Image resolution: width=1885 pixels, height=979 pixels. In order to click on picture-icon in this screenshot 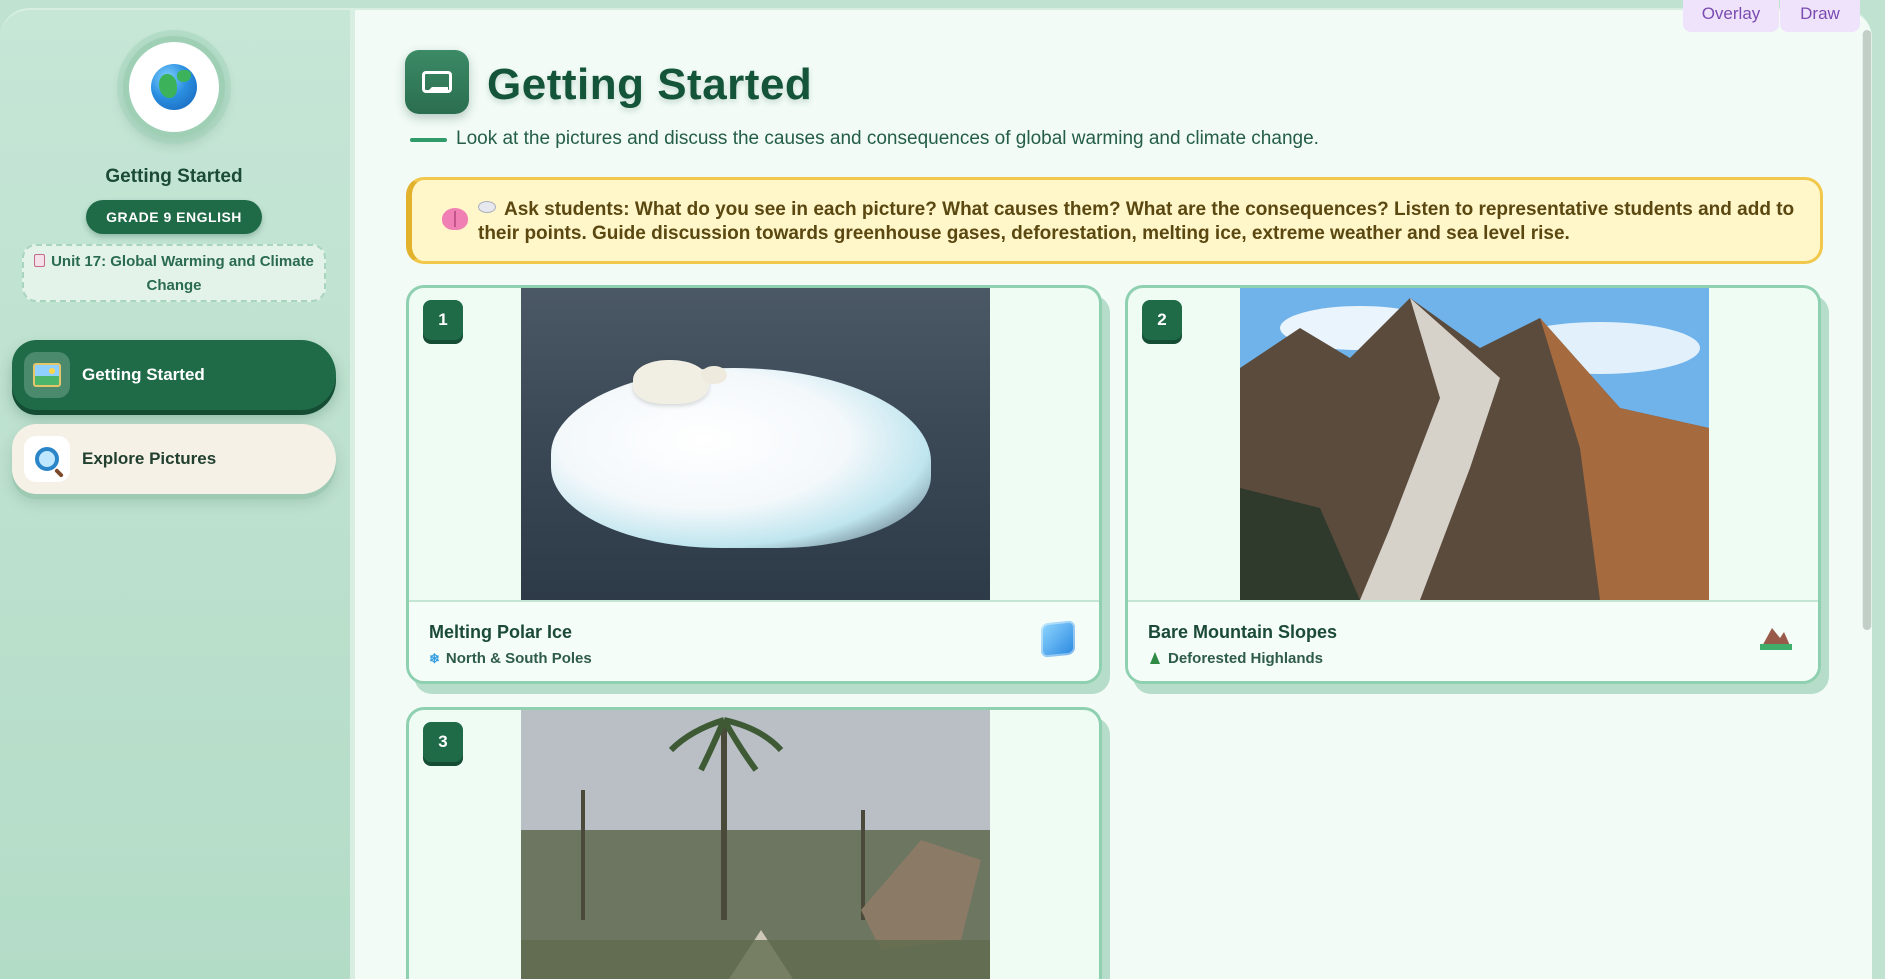, I will do `click(47, 375)`.